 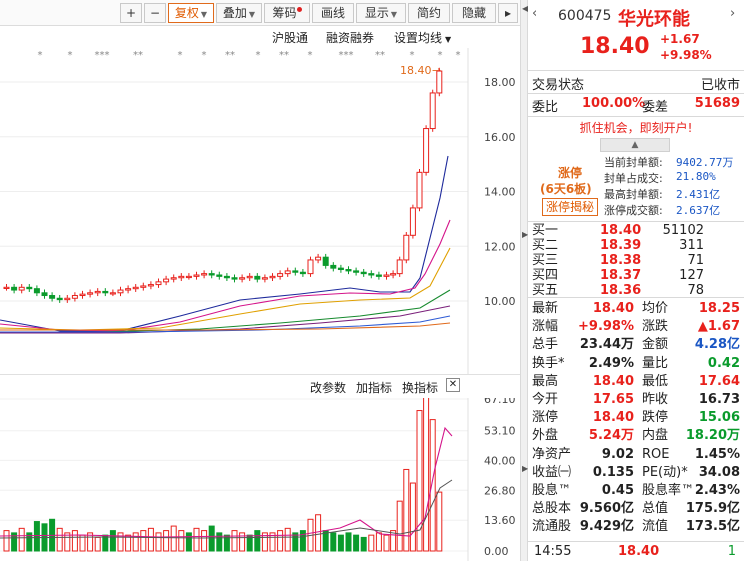 What do you see at coordinates (633, 194) in the screenshot?
I see `fengdan-label: 最高封单额:` at bounding box center [633, 194].